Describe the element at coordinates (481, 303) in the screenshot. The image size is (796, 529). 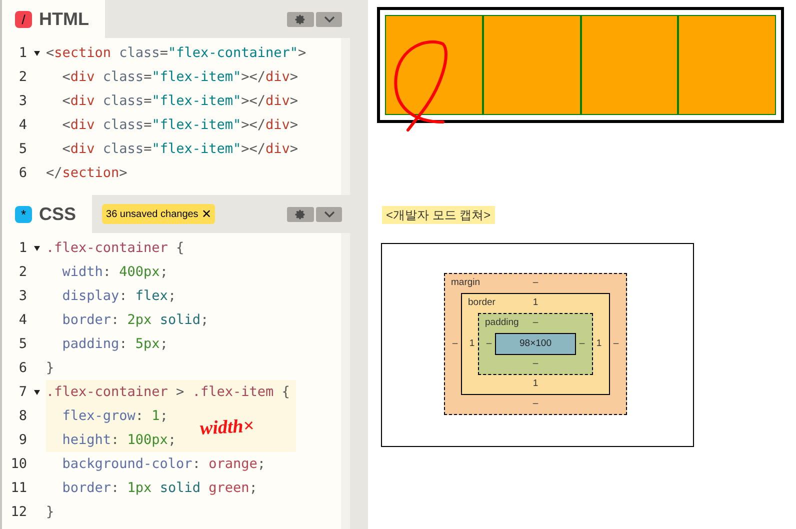
I see `box-model-label: border` at that location.